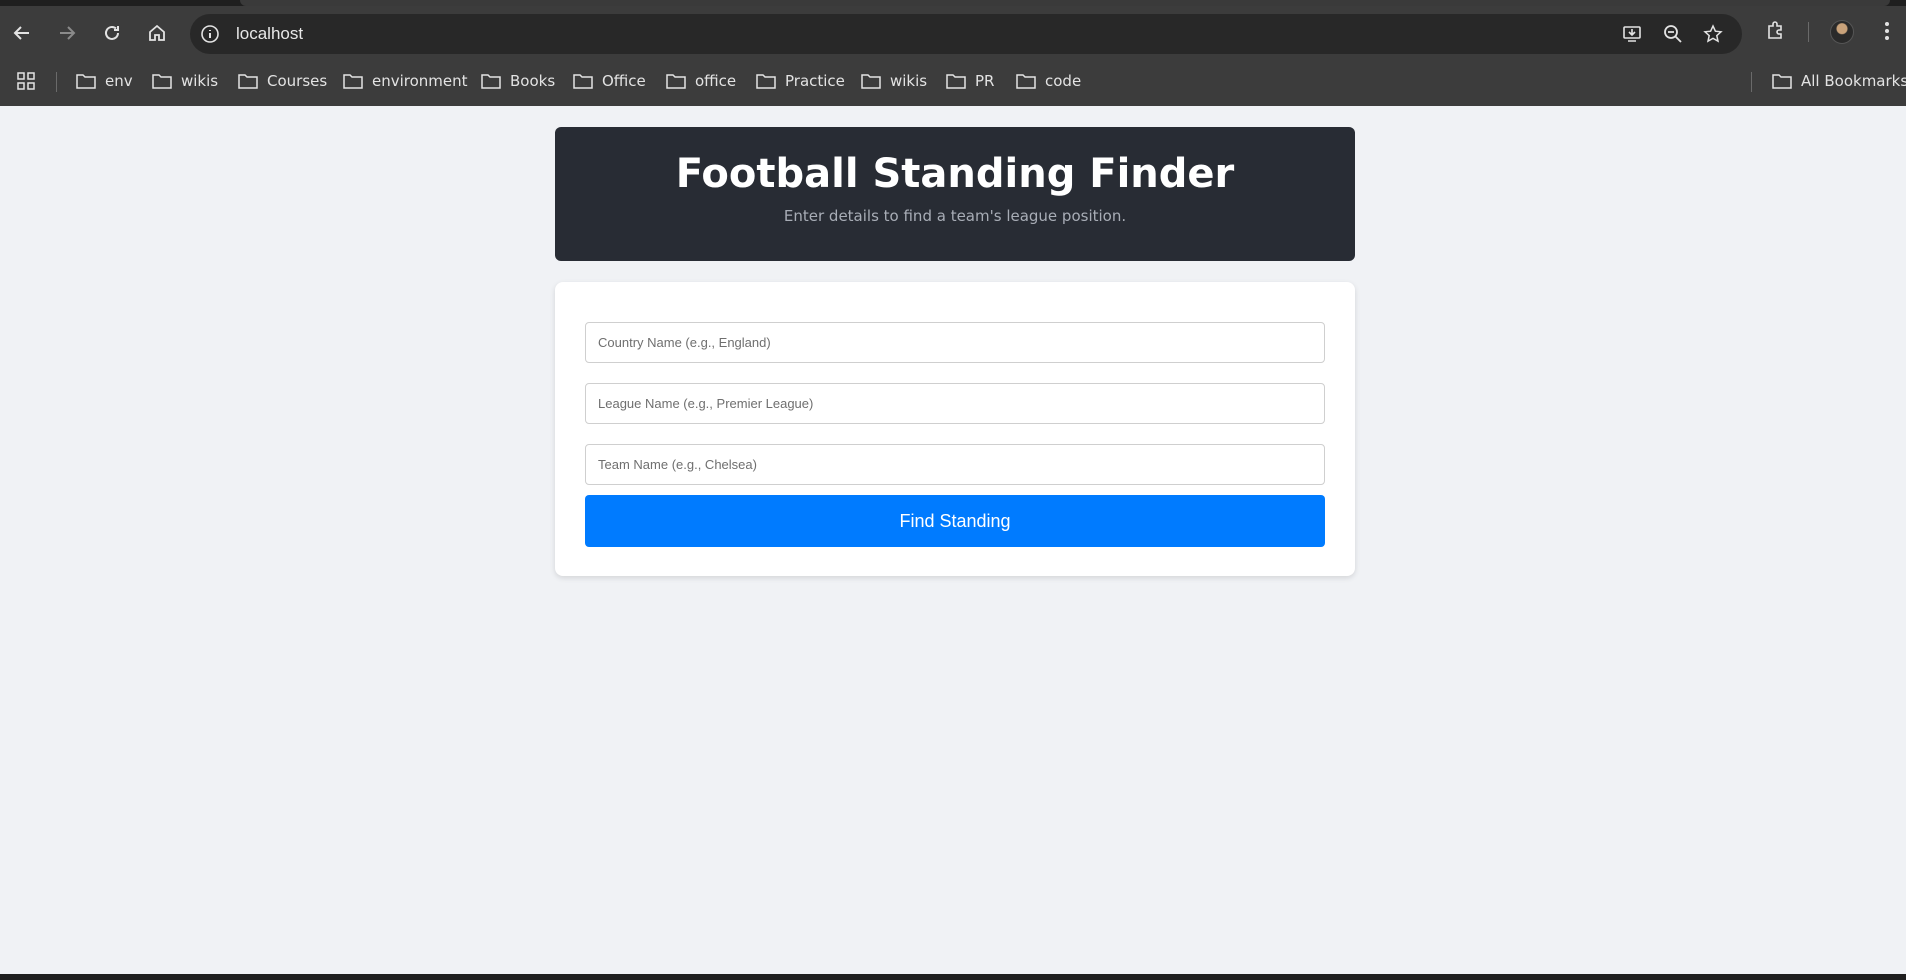  I want to click on home-button, so click(157, 33).